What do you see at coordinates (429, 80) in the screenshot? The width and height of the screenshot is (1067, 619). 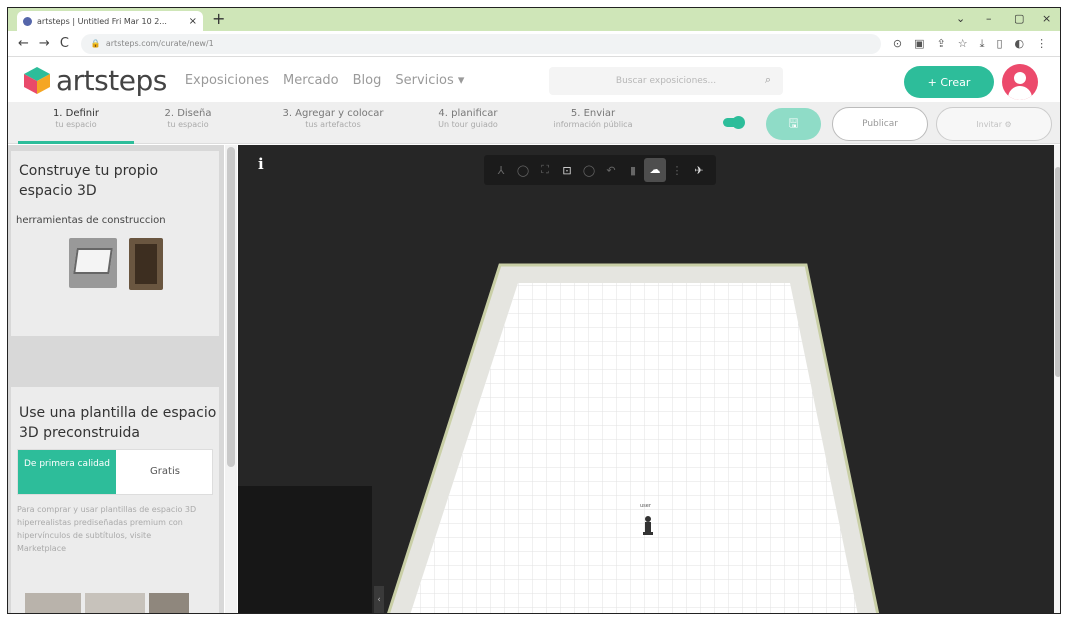 I see `nav-servicios: Servicios ▾` at bounding box center [429, 80].